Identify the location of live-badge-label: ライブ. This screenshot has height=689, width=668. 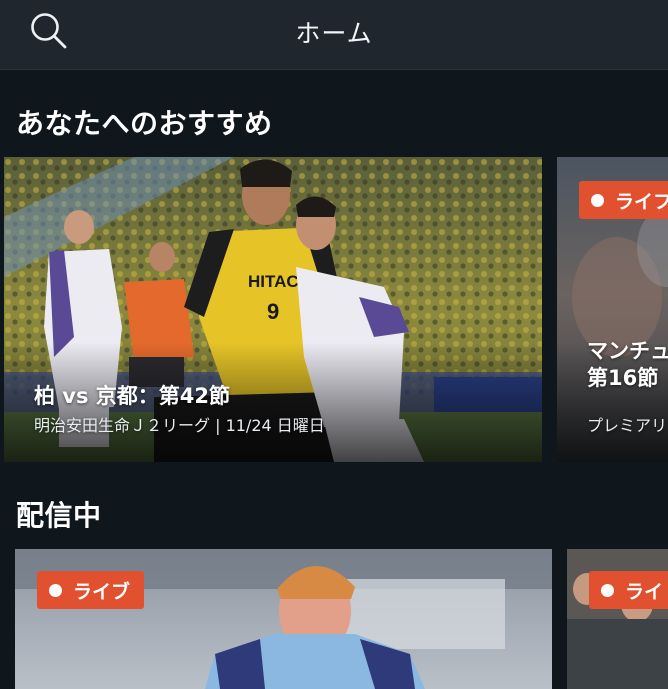
(102, 591).